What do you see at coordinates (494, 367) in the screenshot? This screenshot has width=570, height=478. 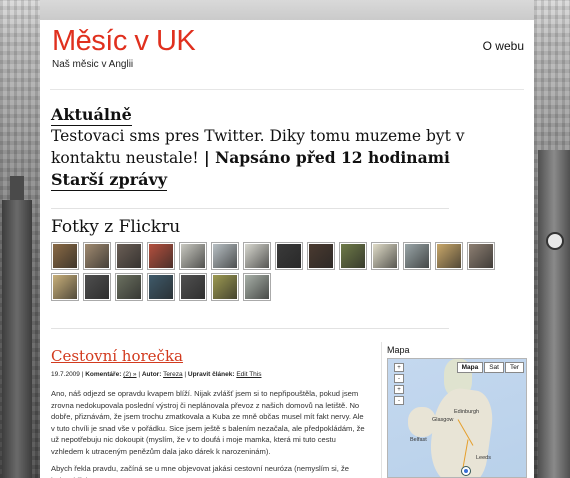 I see `map-type-sat-button: Sat` at bounding box center [494, 367].